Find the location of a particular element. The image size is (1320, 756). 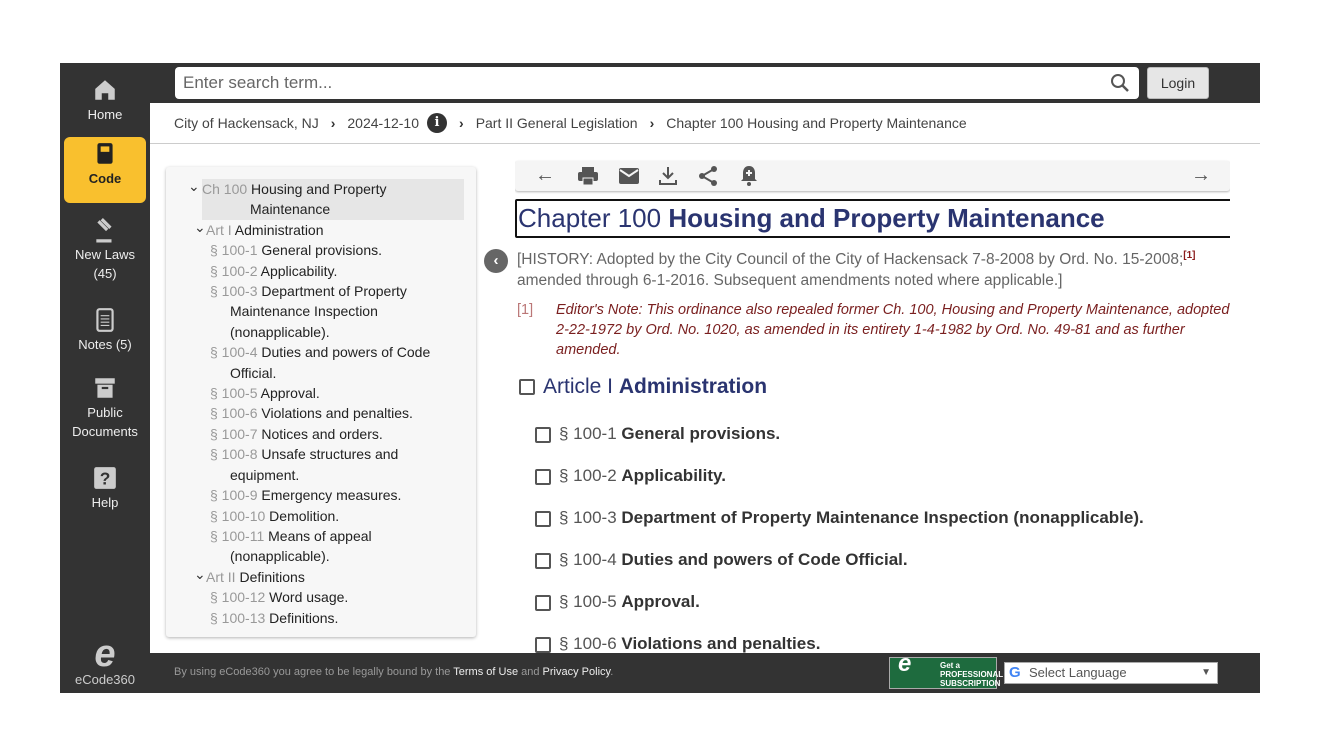

sidebar-item-notes: Notes (5) is located at coordinates (105, 331).